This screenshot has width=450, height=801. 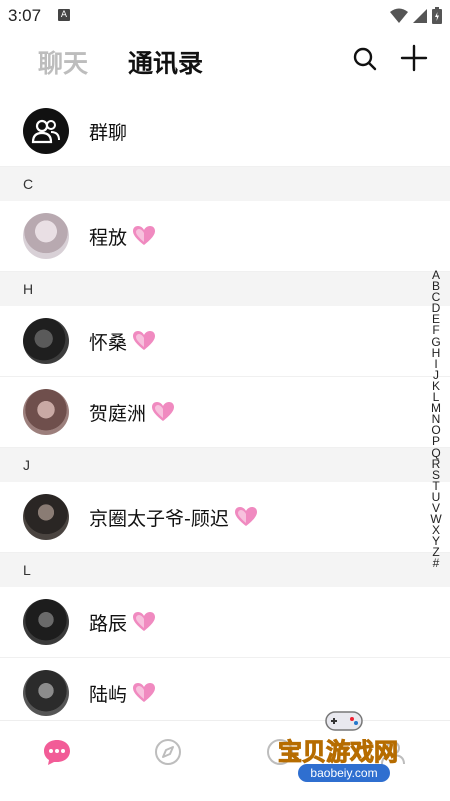 What do you see at coordinates (57, 752) in the screenshot?
I see `chat-bubble-icon` at bounding box center [57, 752].